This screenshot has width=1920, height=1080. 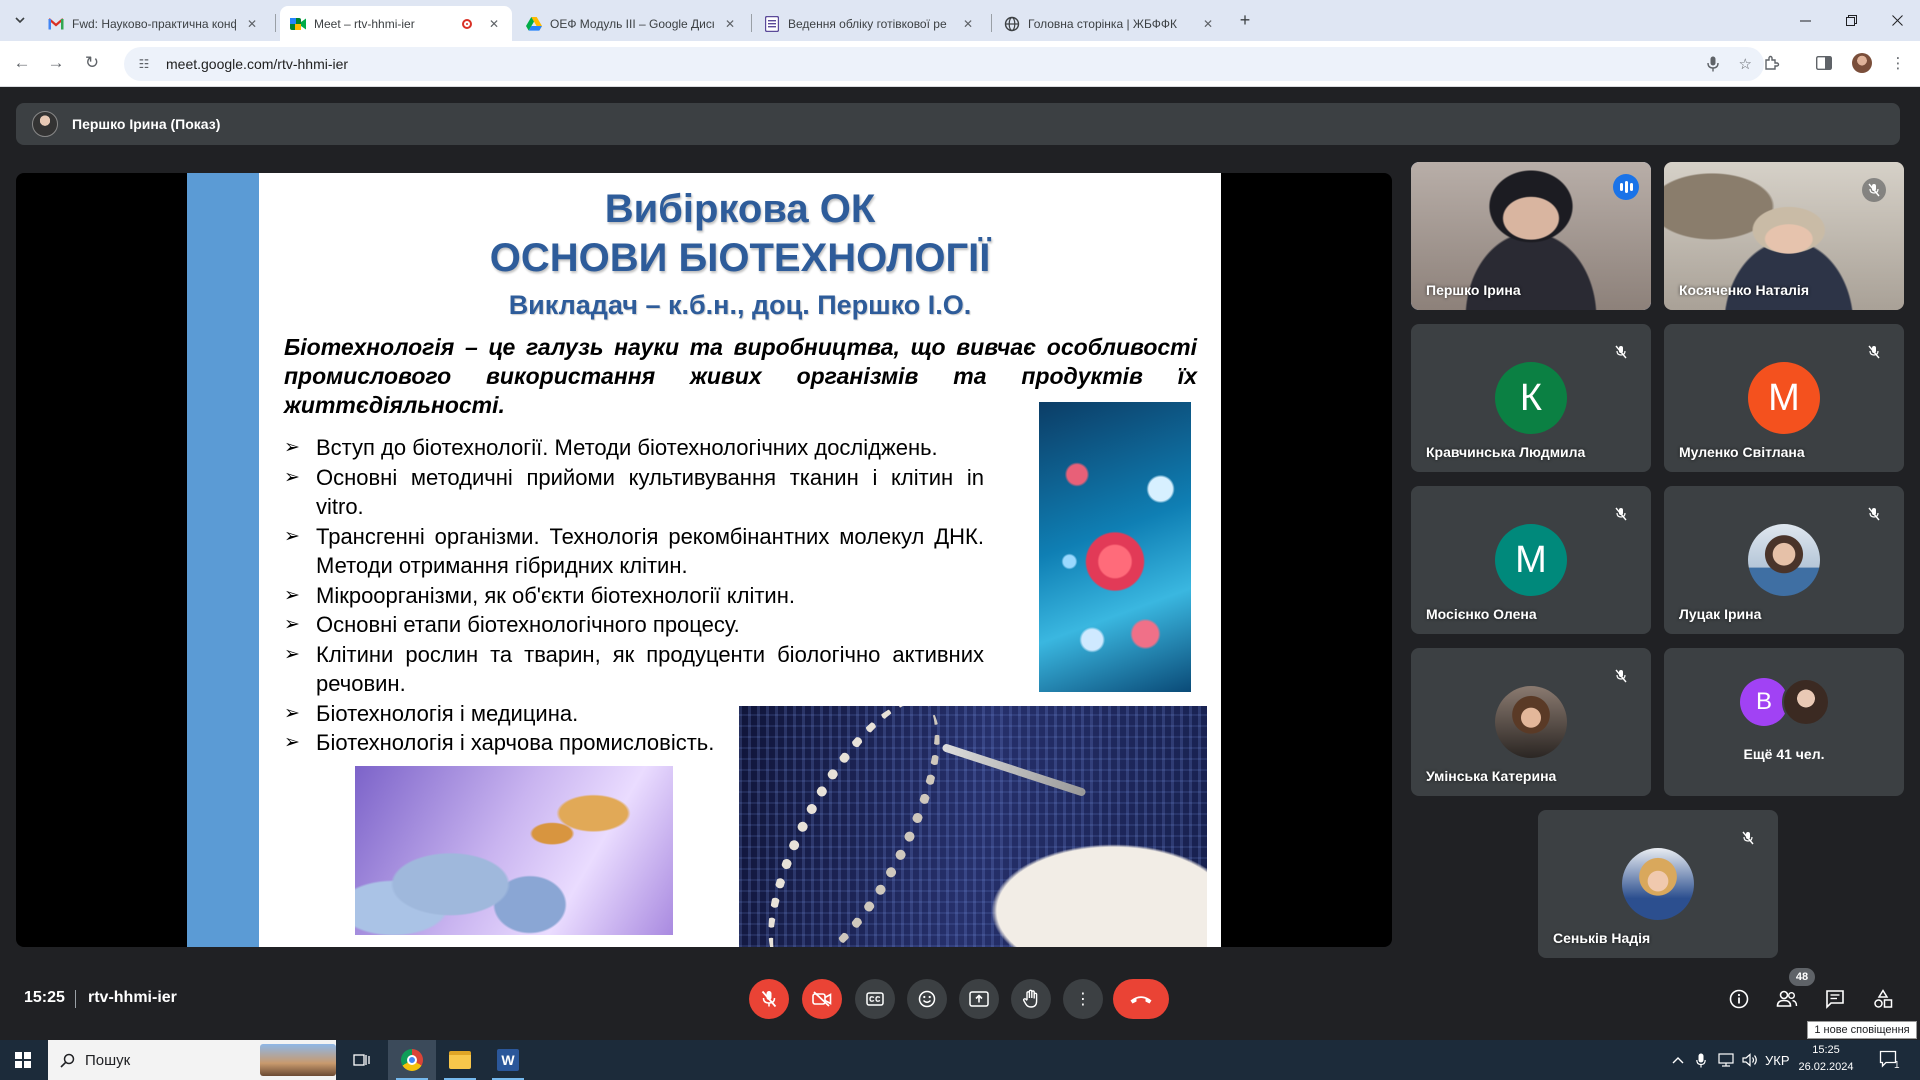 I want to click on tab-search-button, so click(x=20, y=20).